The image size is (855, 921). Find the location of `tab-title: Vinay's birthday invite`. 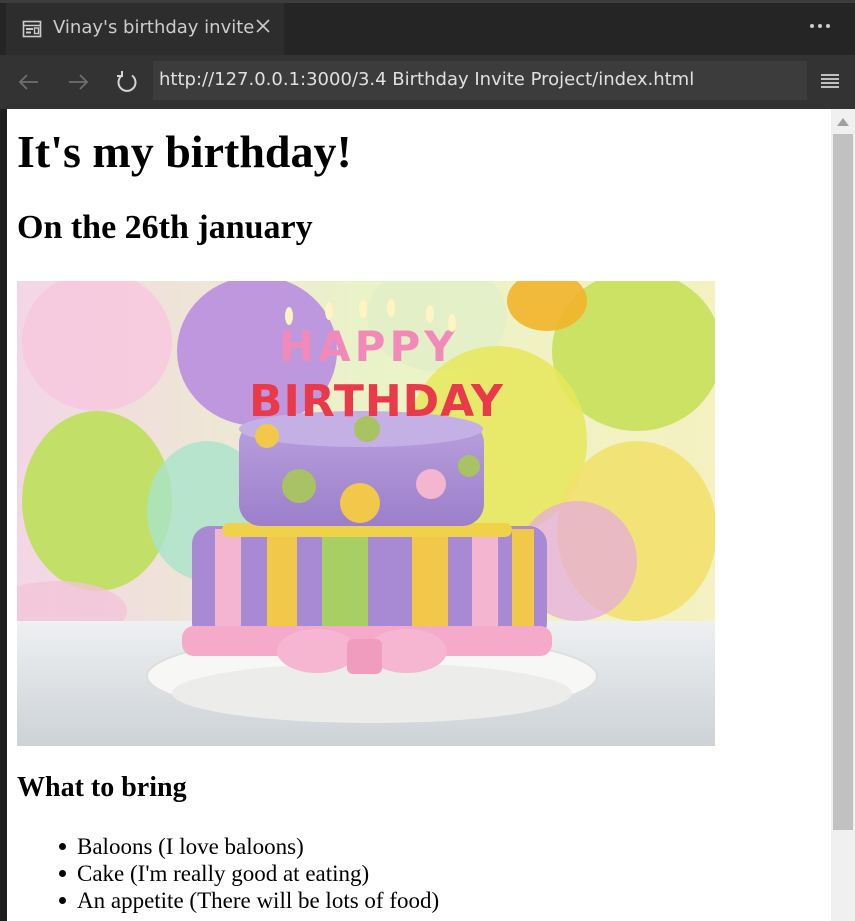

tab-title: Vinay's birthday invite is located at coordinates (154, 27).